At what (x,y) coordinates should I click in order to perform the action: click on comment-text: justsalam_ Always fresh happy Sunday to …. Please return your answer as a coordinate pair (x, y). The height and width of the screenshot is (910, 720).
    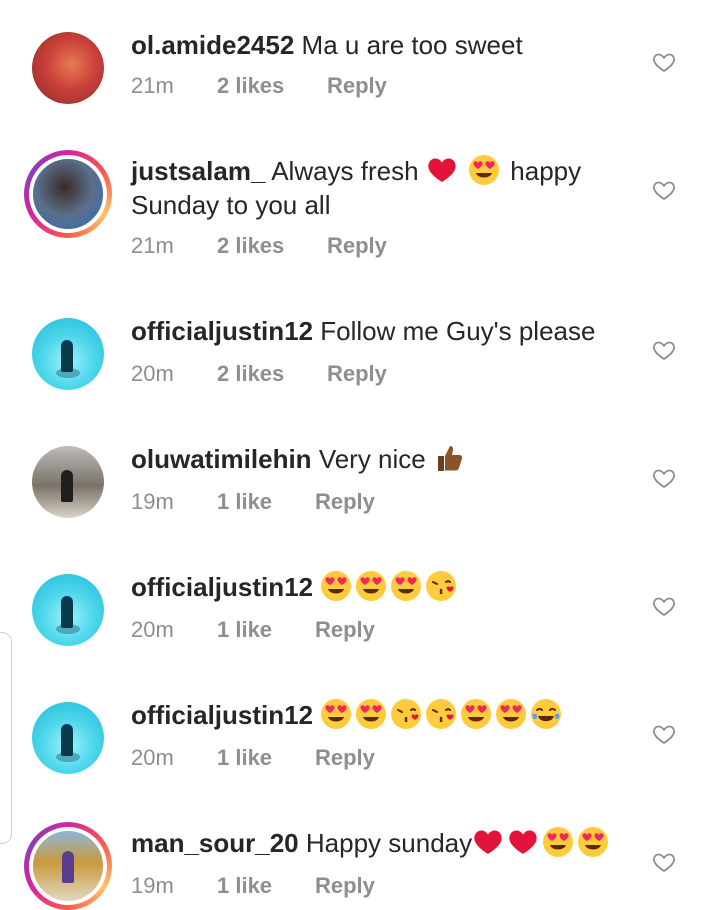
    Looking at the image, I should click on (391, 188).